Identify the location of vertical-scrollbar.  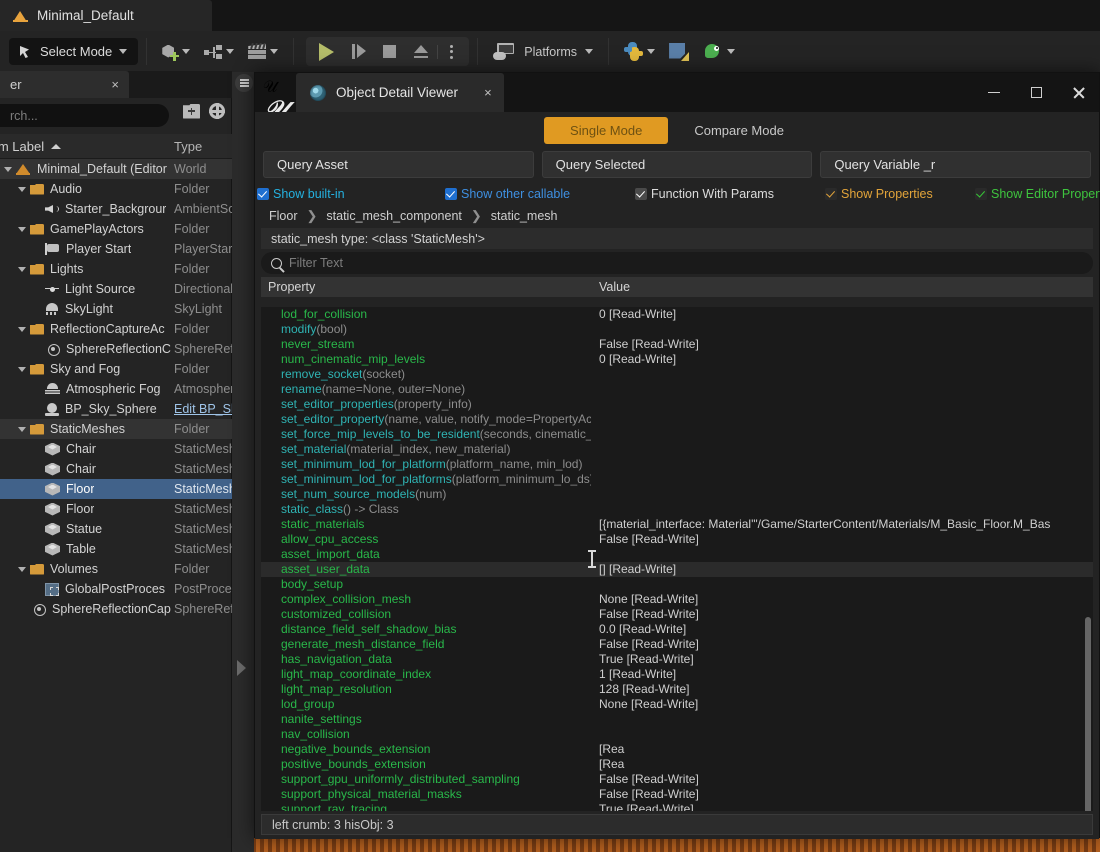
(1088, 714).